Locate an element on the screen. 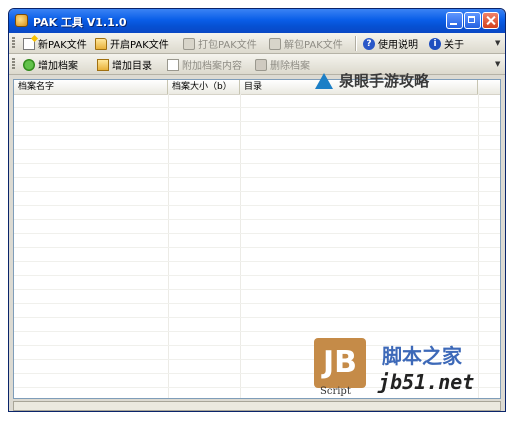  append-content-button: 附加档案内容 is located at coordinates (204, 64).